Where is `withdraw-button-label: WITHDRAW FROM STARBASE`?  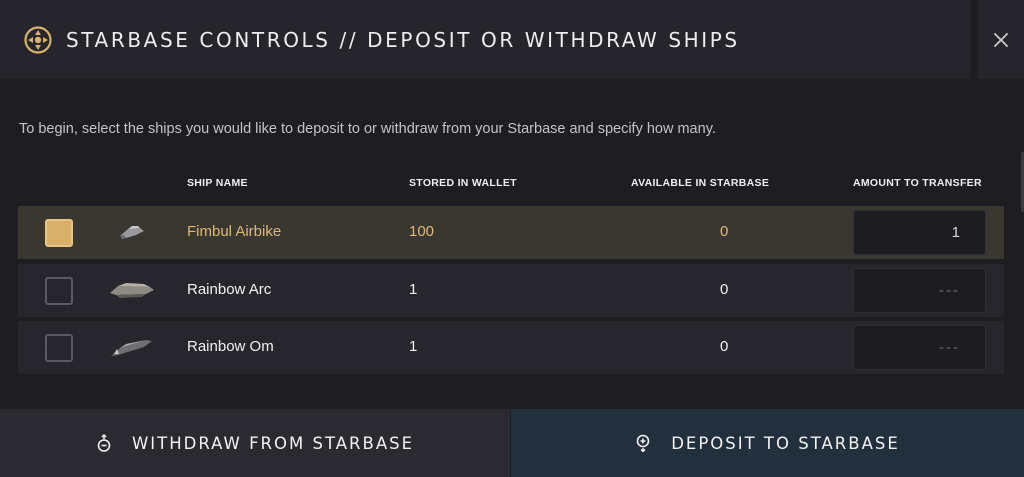 withdraw-button-label: WITHDRAW FROM STARBASE is located at coordinates (273, 443).